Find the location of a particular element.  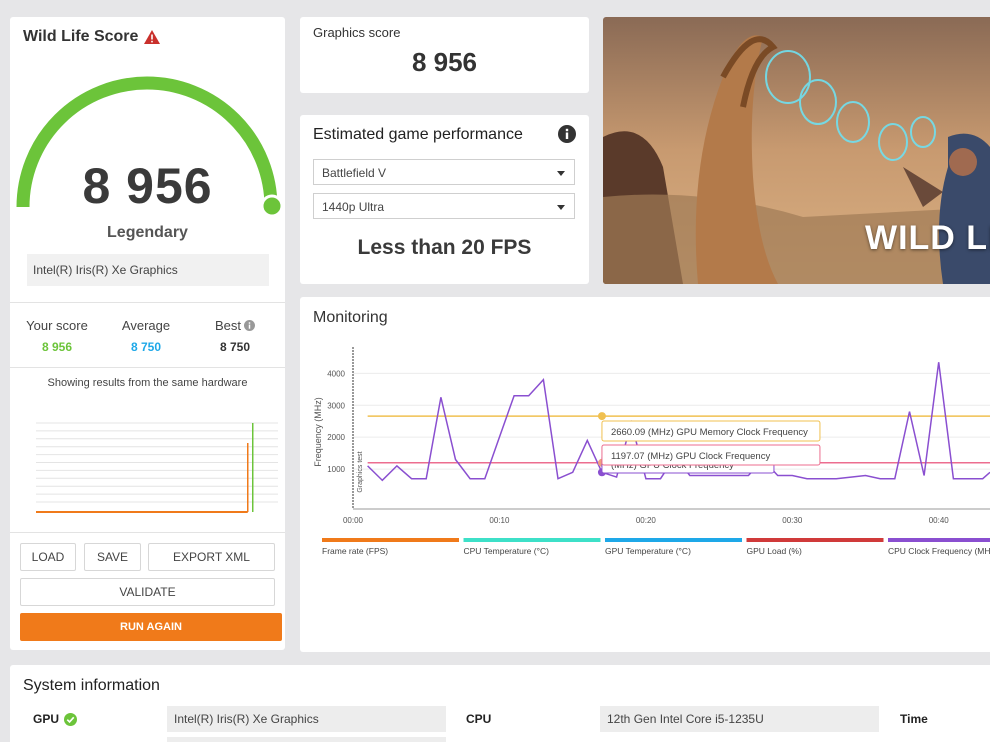

score-title: Wild Life Score is located at coordinates (92, 37).